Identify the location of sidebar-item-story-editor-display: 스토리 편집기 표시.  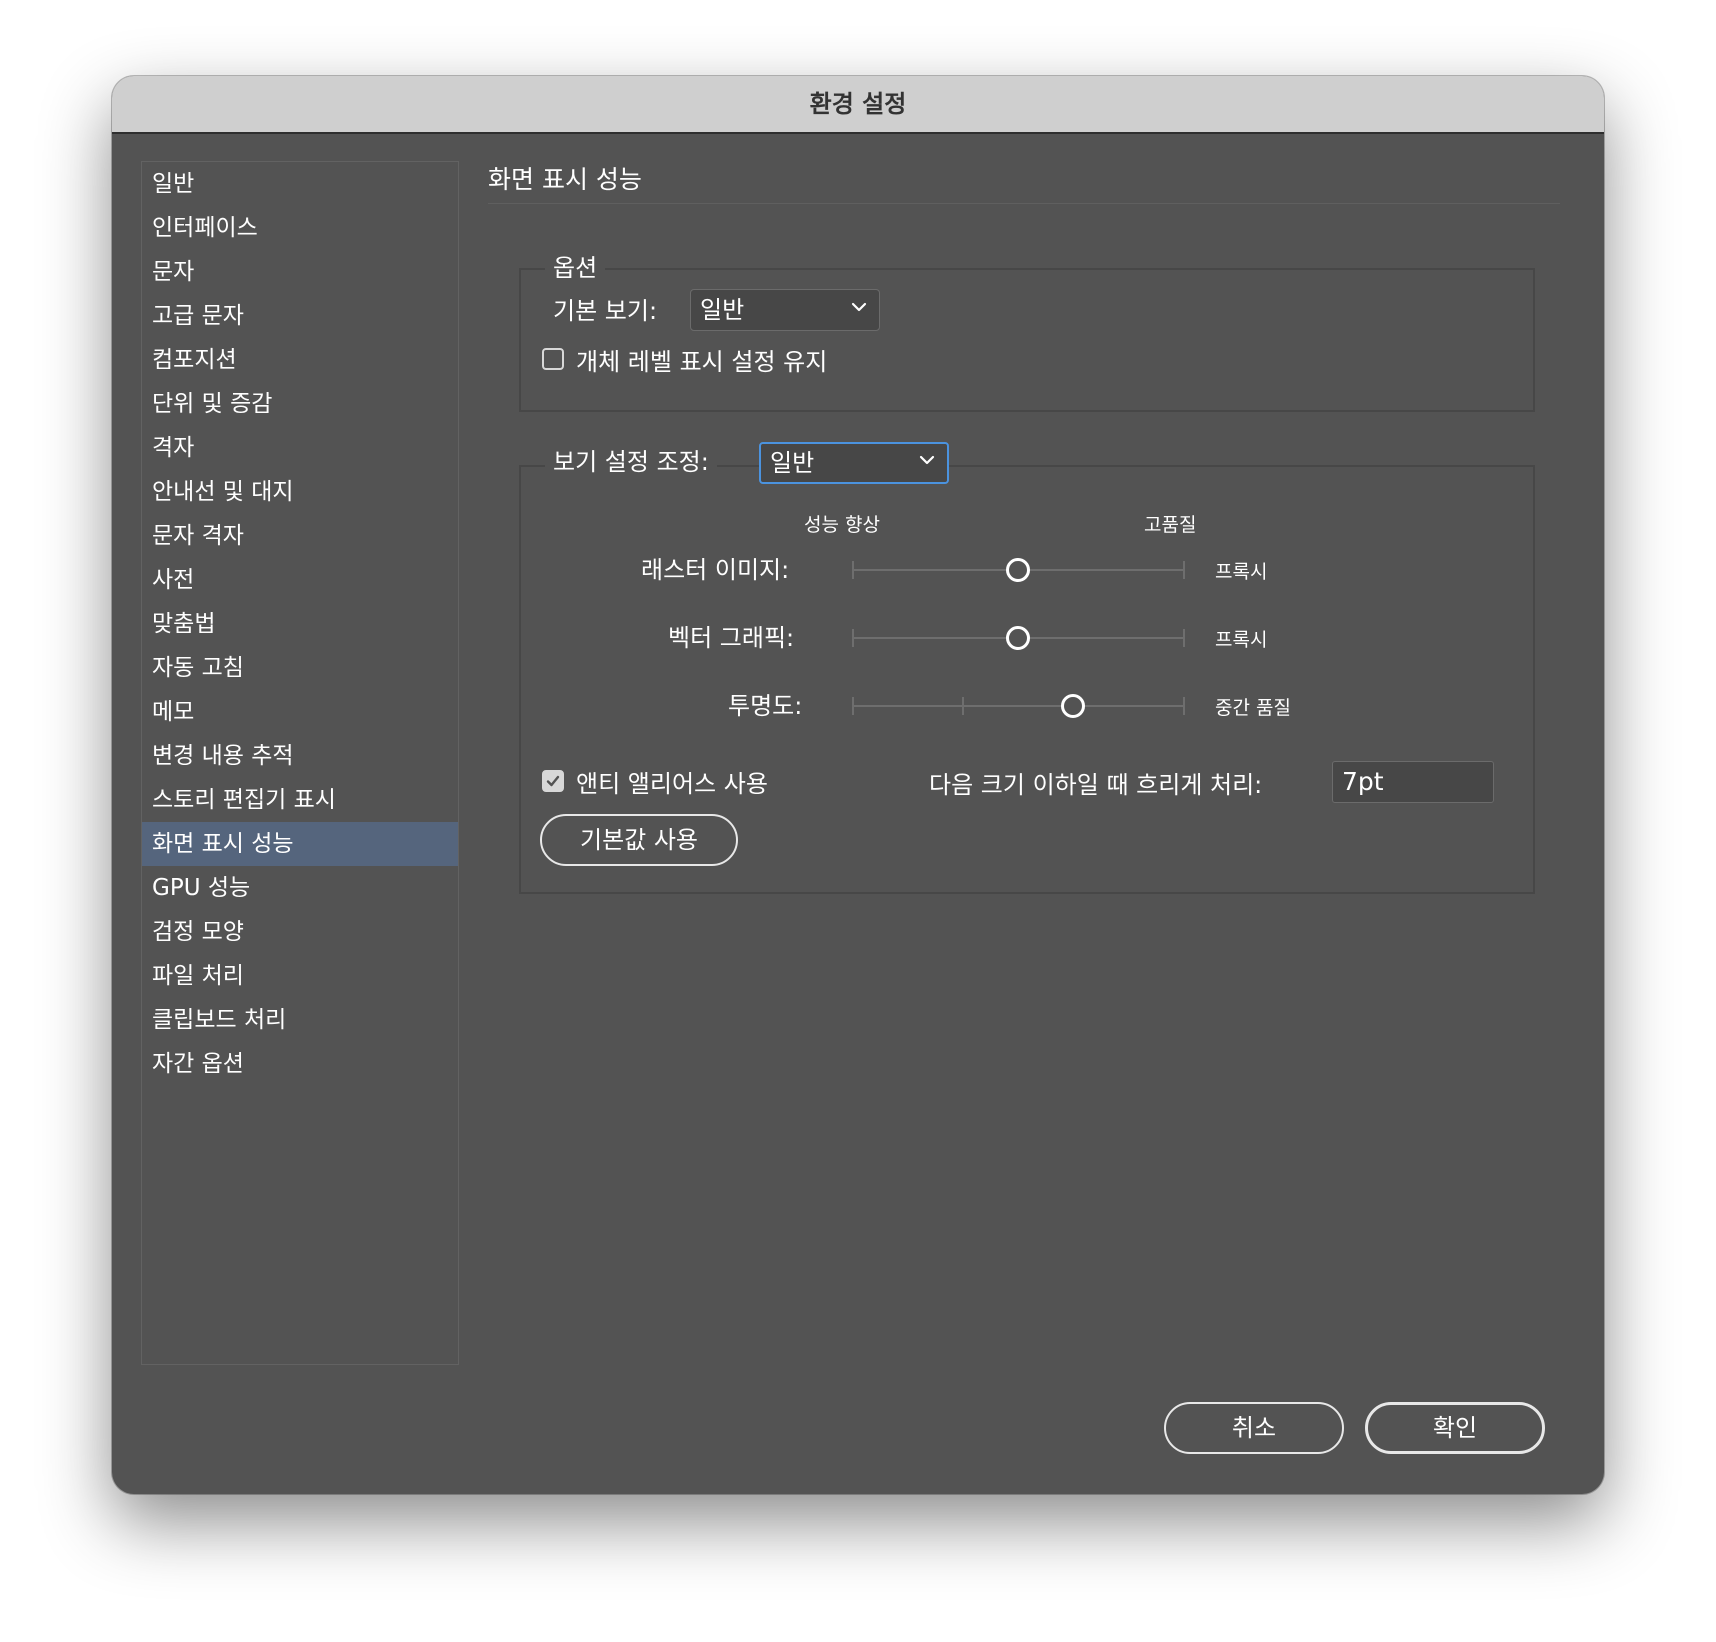
(300, 800).